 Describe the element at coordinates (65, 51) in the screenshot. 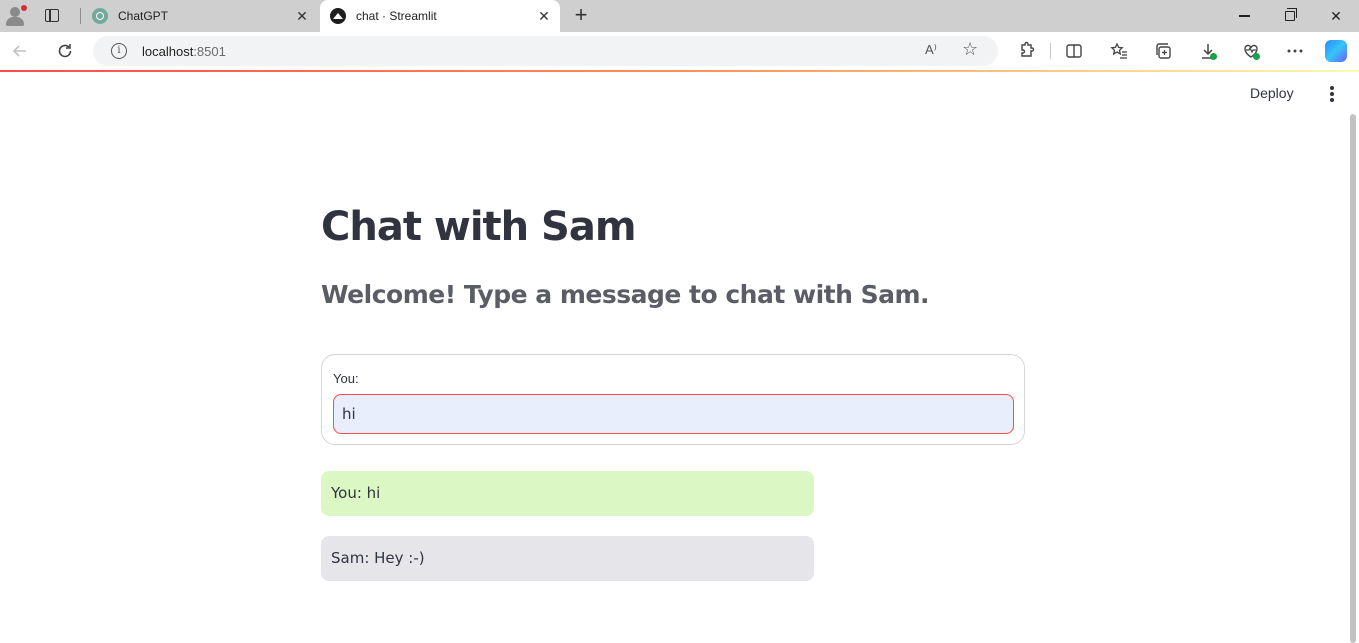

I see `reload-icon` at that location.